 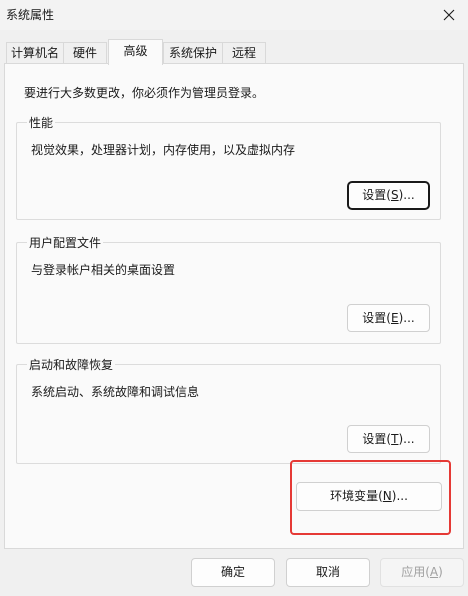 What do you see at coordinates (413, 572) in the screenshot?
I see `button-label: 应用` at bounding box center [413, 572].